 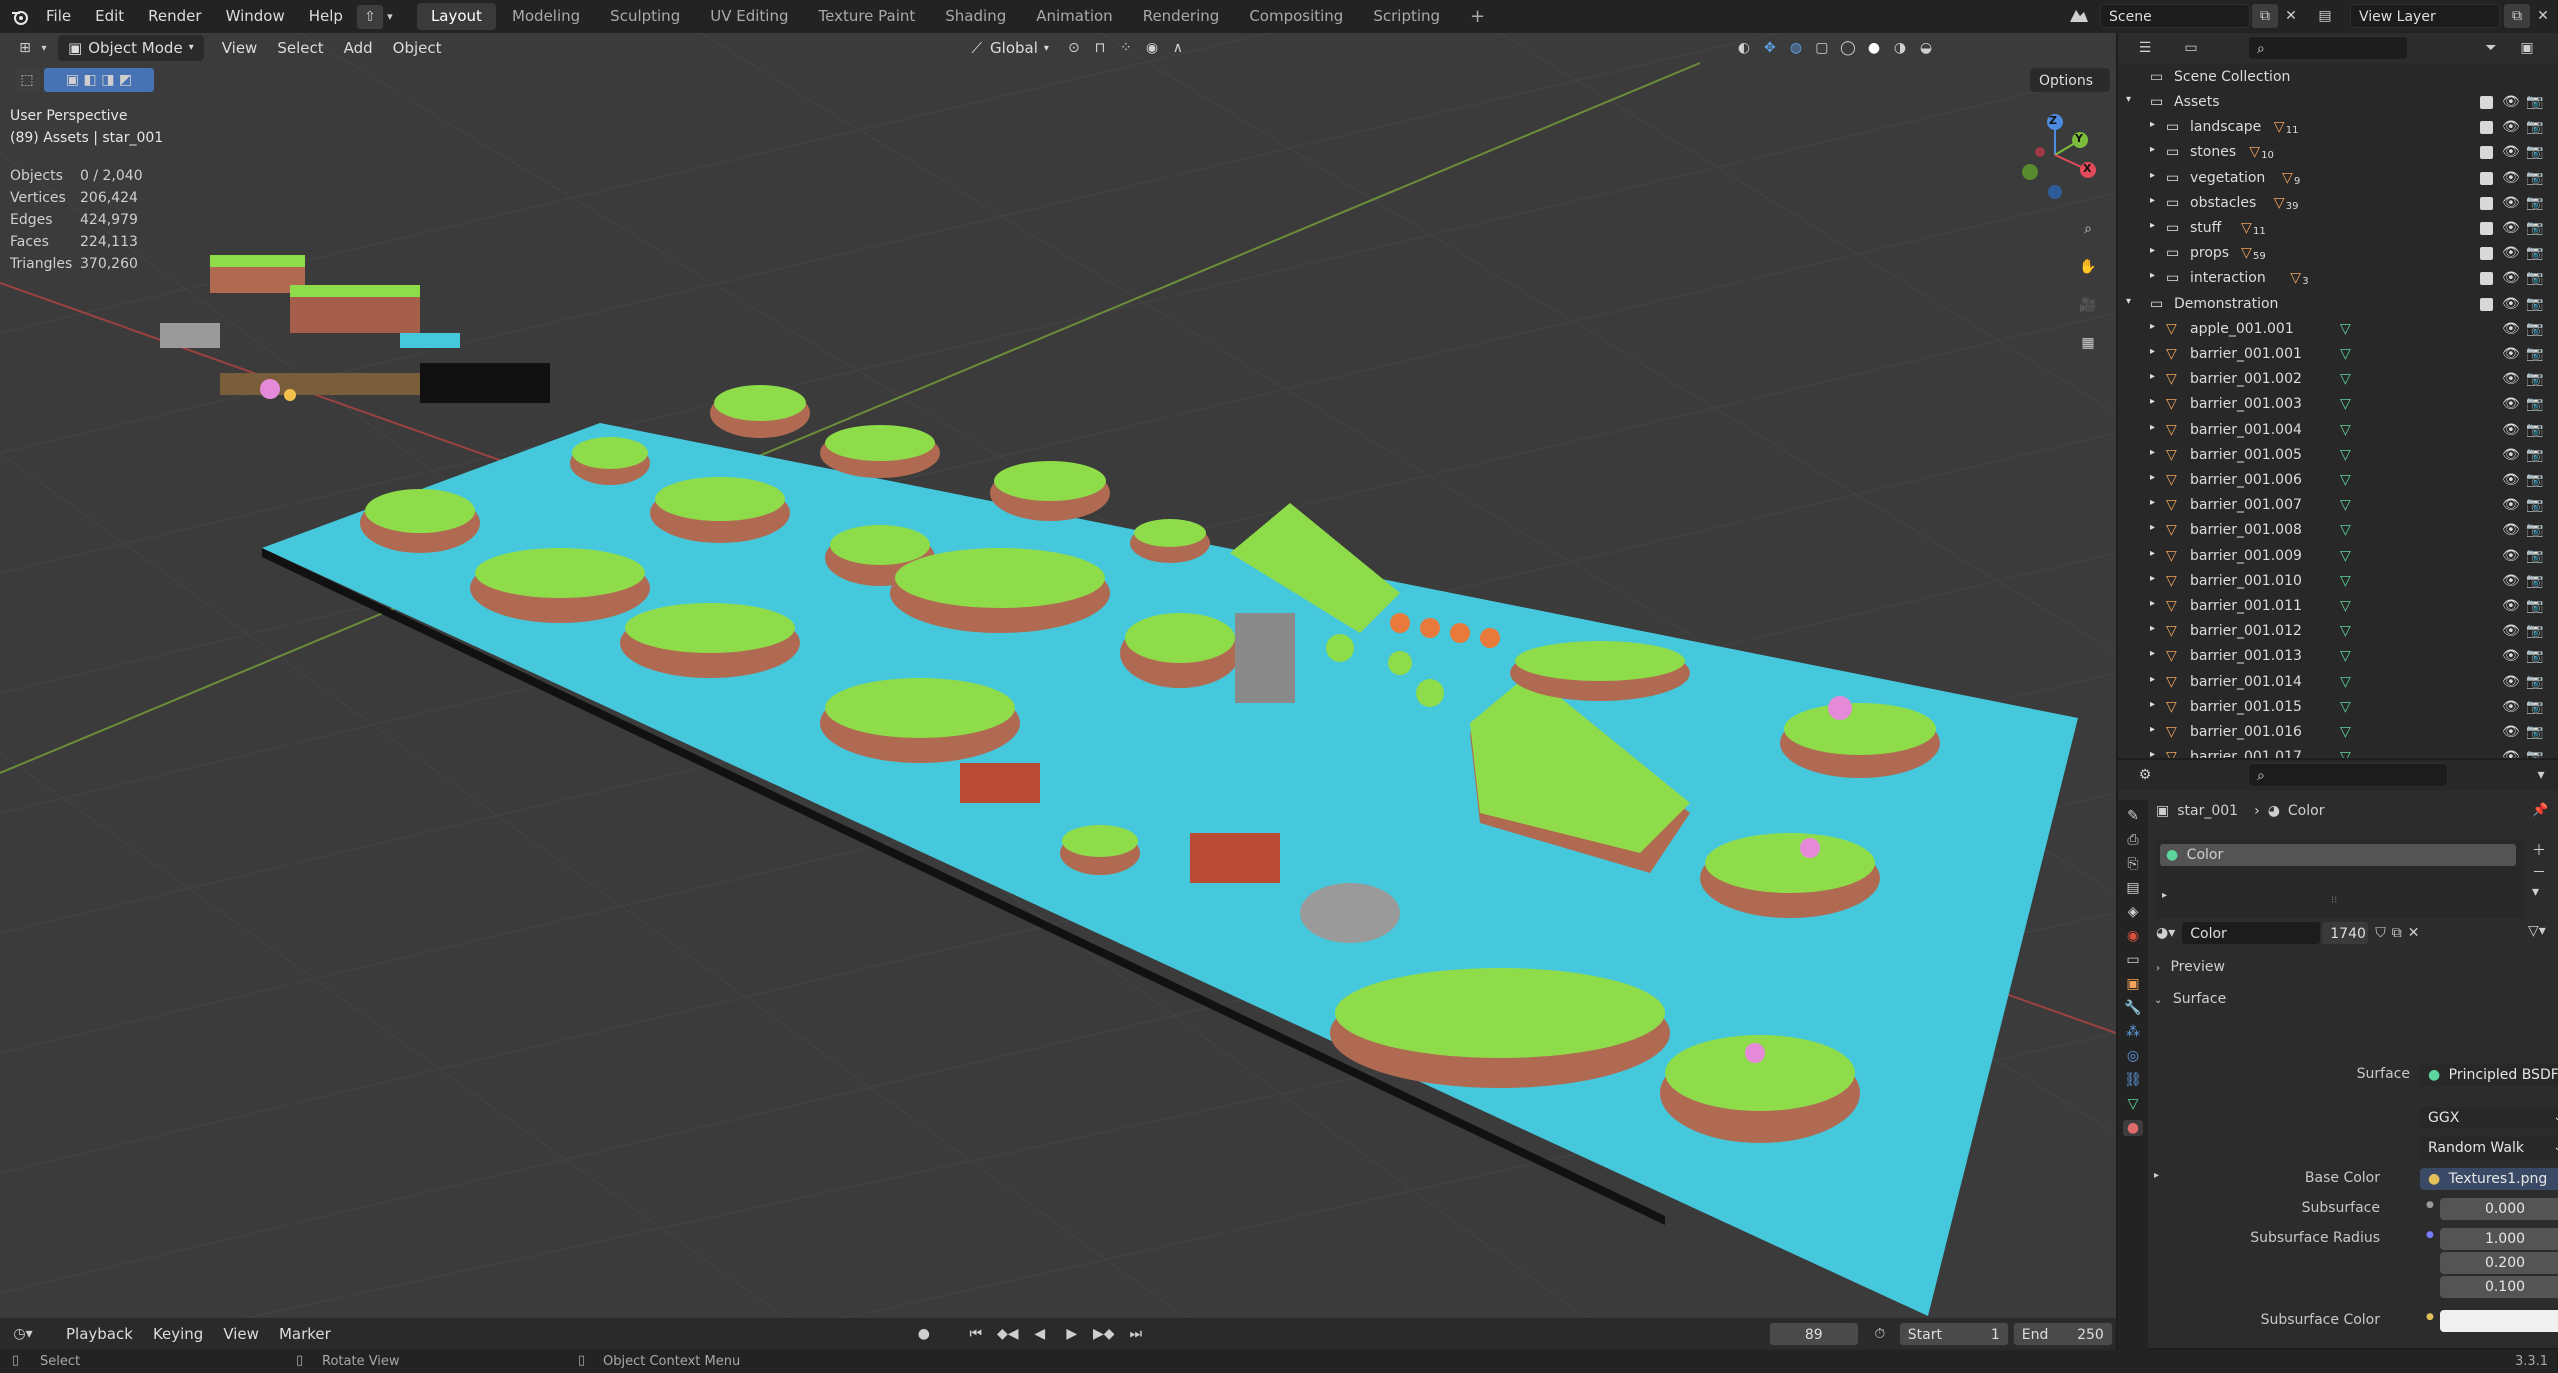 I want to click on object-row: ▸ ▽ barrier_001.017 ▽ 👁 📷, so click(x=2338, y=751).